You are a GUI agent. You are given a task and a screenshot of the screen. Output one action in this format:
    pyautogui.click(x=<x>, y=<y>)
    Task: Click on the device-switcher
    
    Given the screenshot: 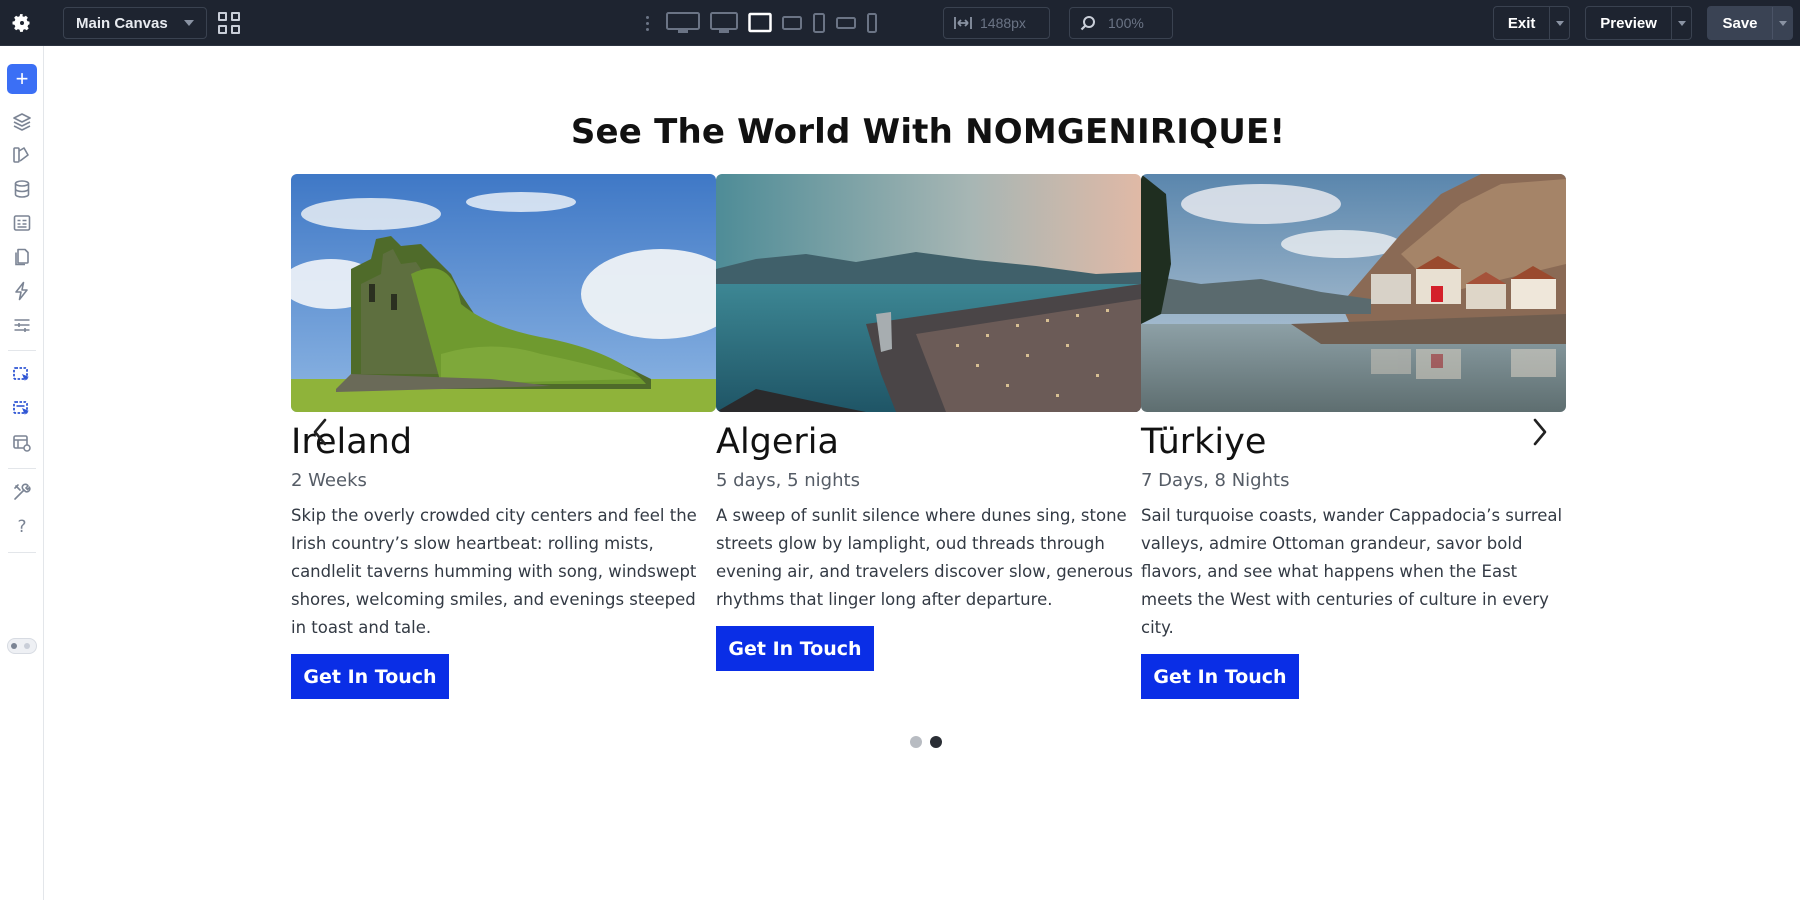 What is the action you would take?
    pyautogui.click(x=767, y=23)
    